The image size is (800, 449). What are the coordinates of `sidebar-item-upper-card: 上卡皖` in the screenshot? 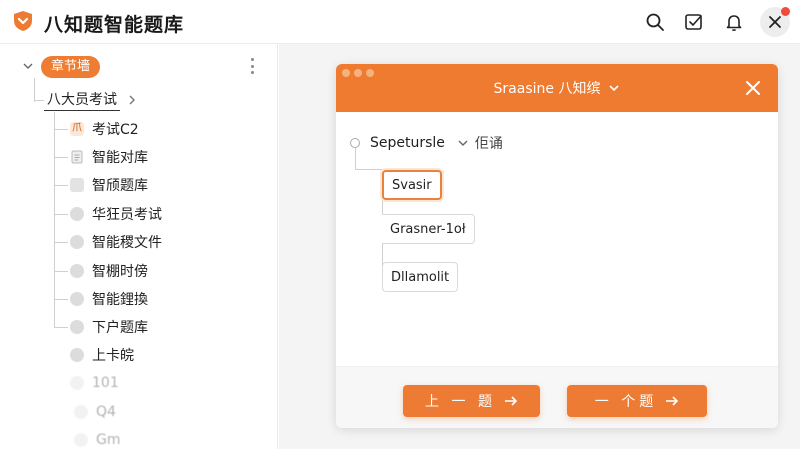 It's located at (102, 355).